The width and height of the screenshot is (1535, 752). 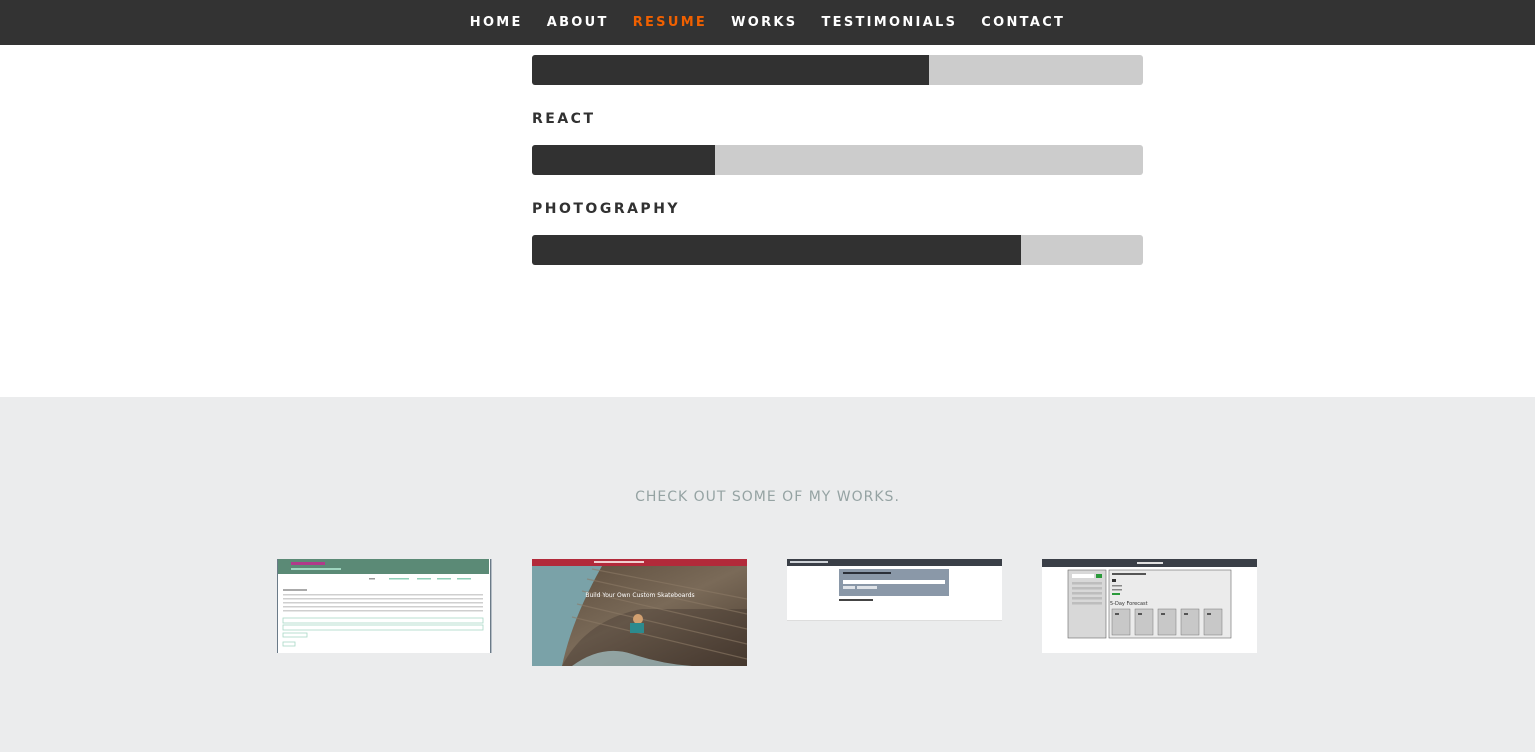 I want to click on password-generator-screenshot, so click(x=894, y=590).